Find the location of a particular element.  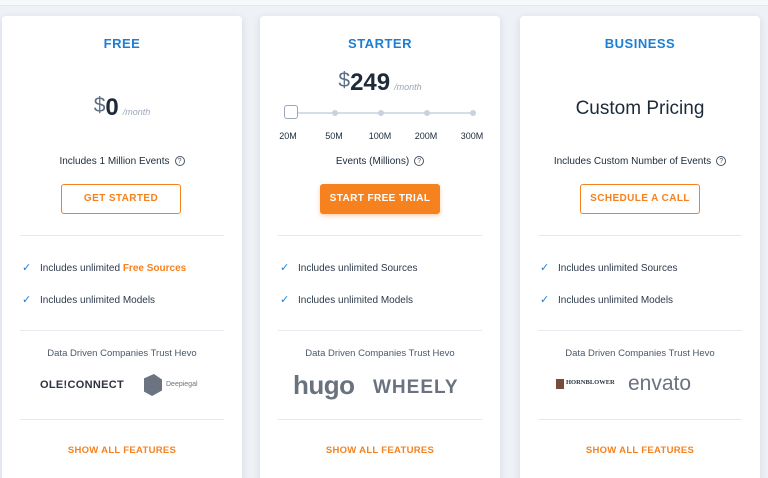

plan-price: $249/month is located at coordinates (380, 83).